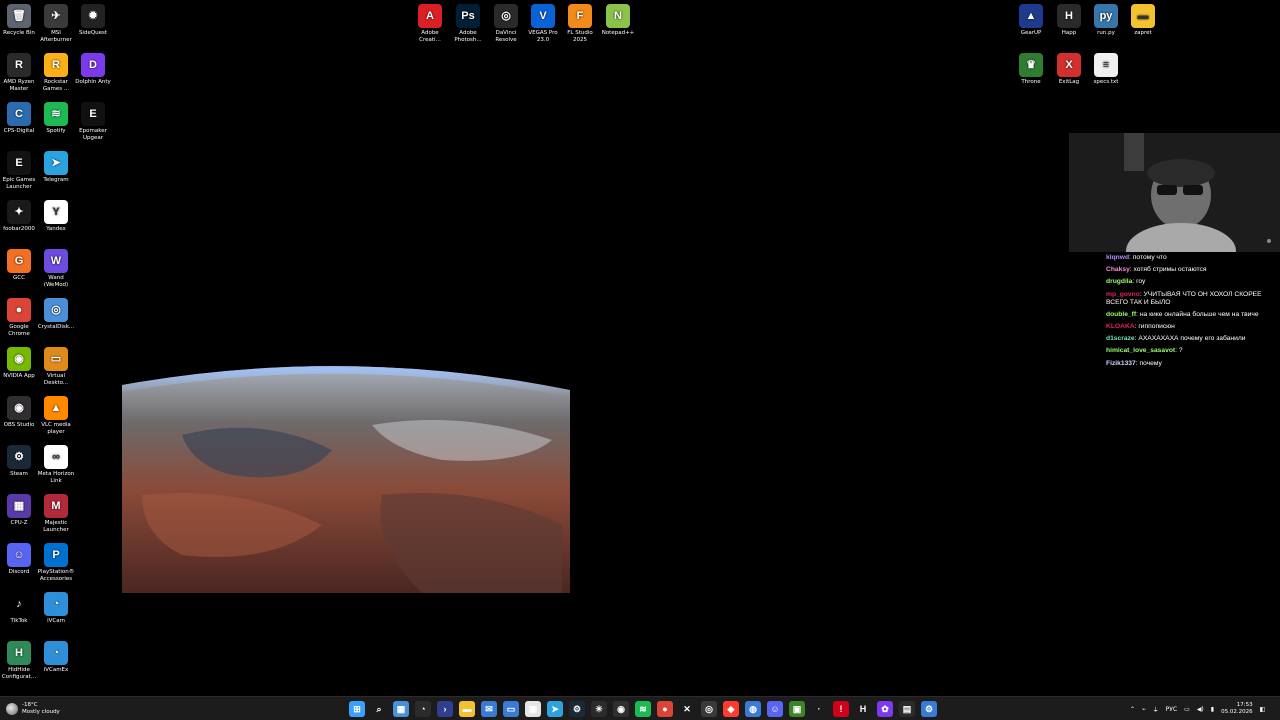 This screenshot has height=720, width=1280. Describe the element at coordinates (1118, 269) in the screenshot. I see `chat-nick: Chaksy` at that location.